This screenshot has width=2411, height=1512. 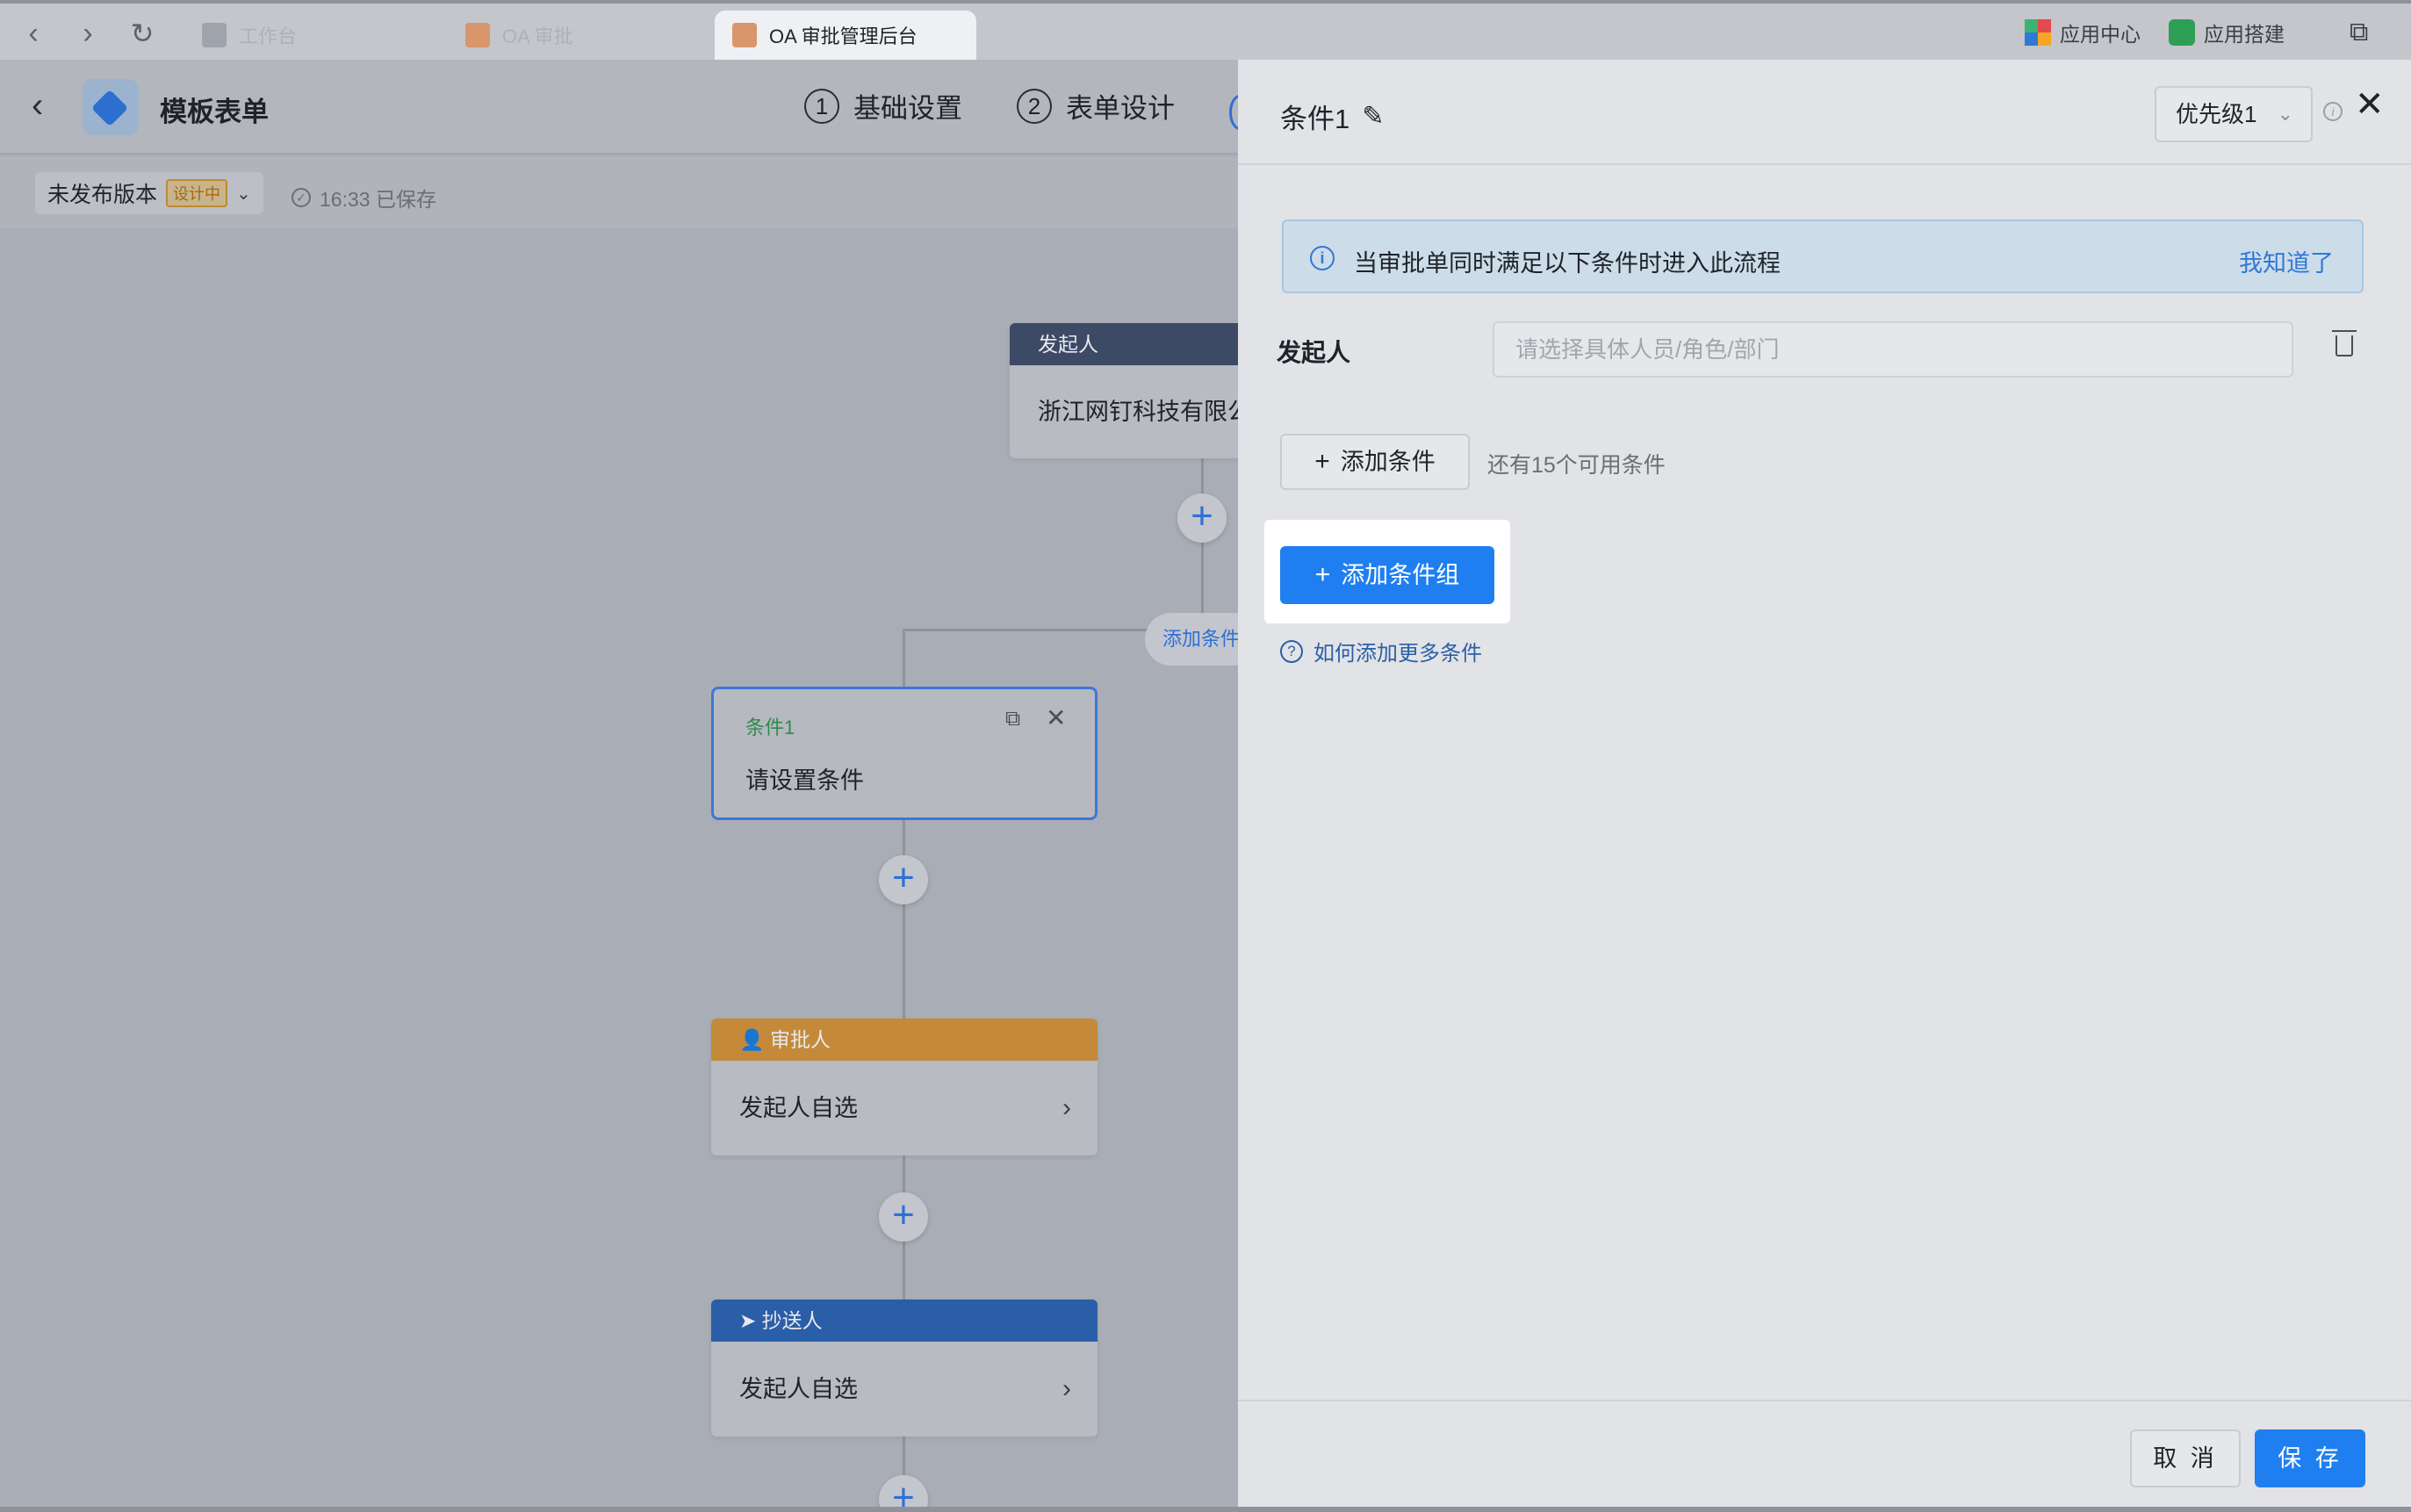 I want to click on status-badge: 设计中, so click(x=197, y=193).